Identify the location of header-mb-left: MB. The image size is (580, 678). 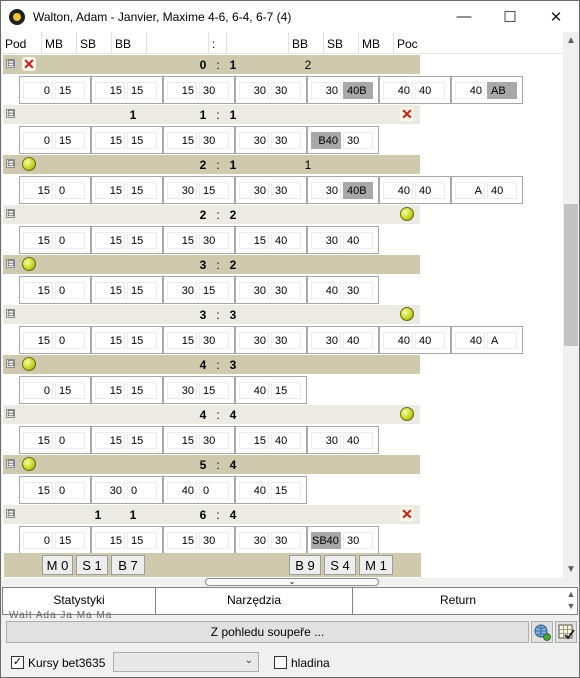
(59, 43).